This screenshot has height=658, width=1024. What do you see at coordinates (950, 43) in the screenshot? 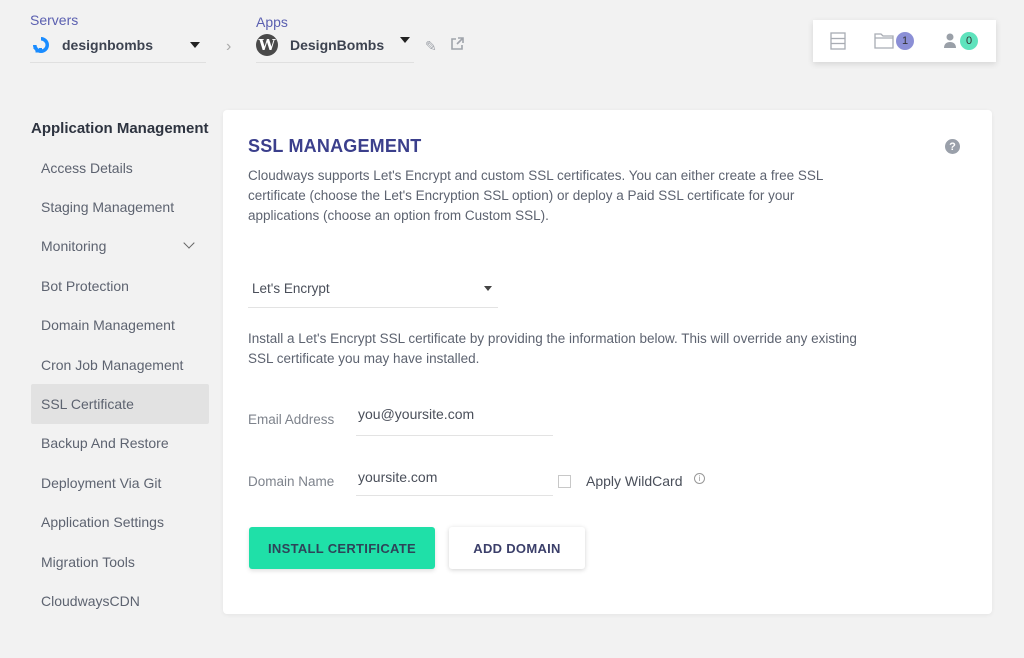
I see `team-user-icon` at bounding box center [950, 43].